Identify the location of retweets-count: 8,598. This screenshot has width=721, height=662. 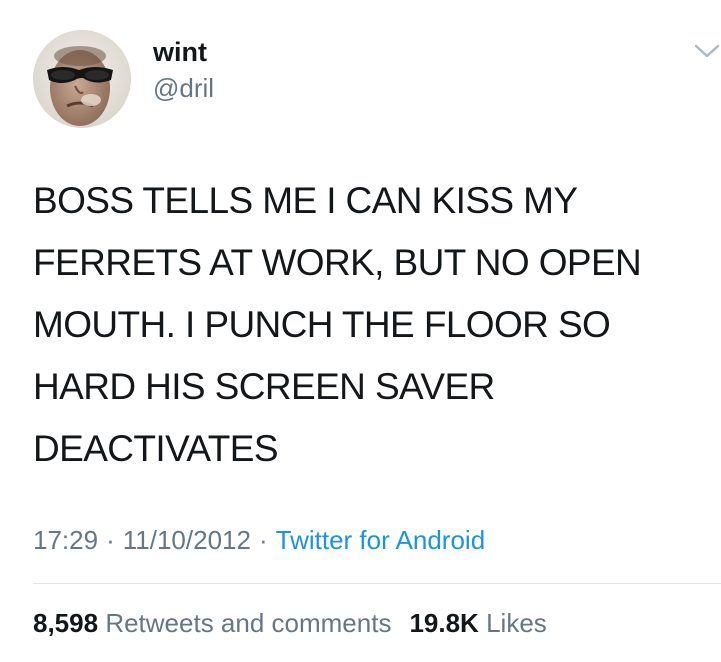
(66, 623).